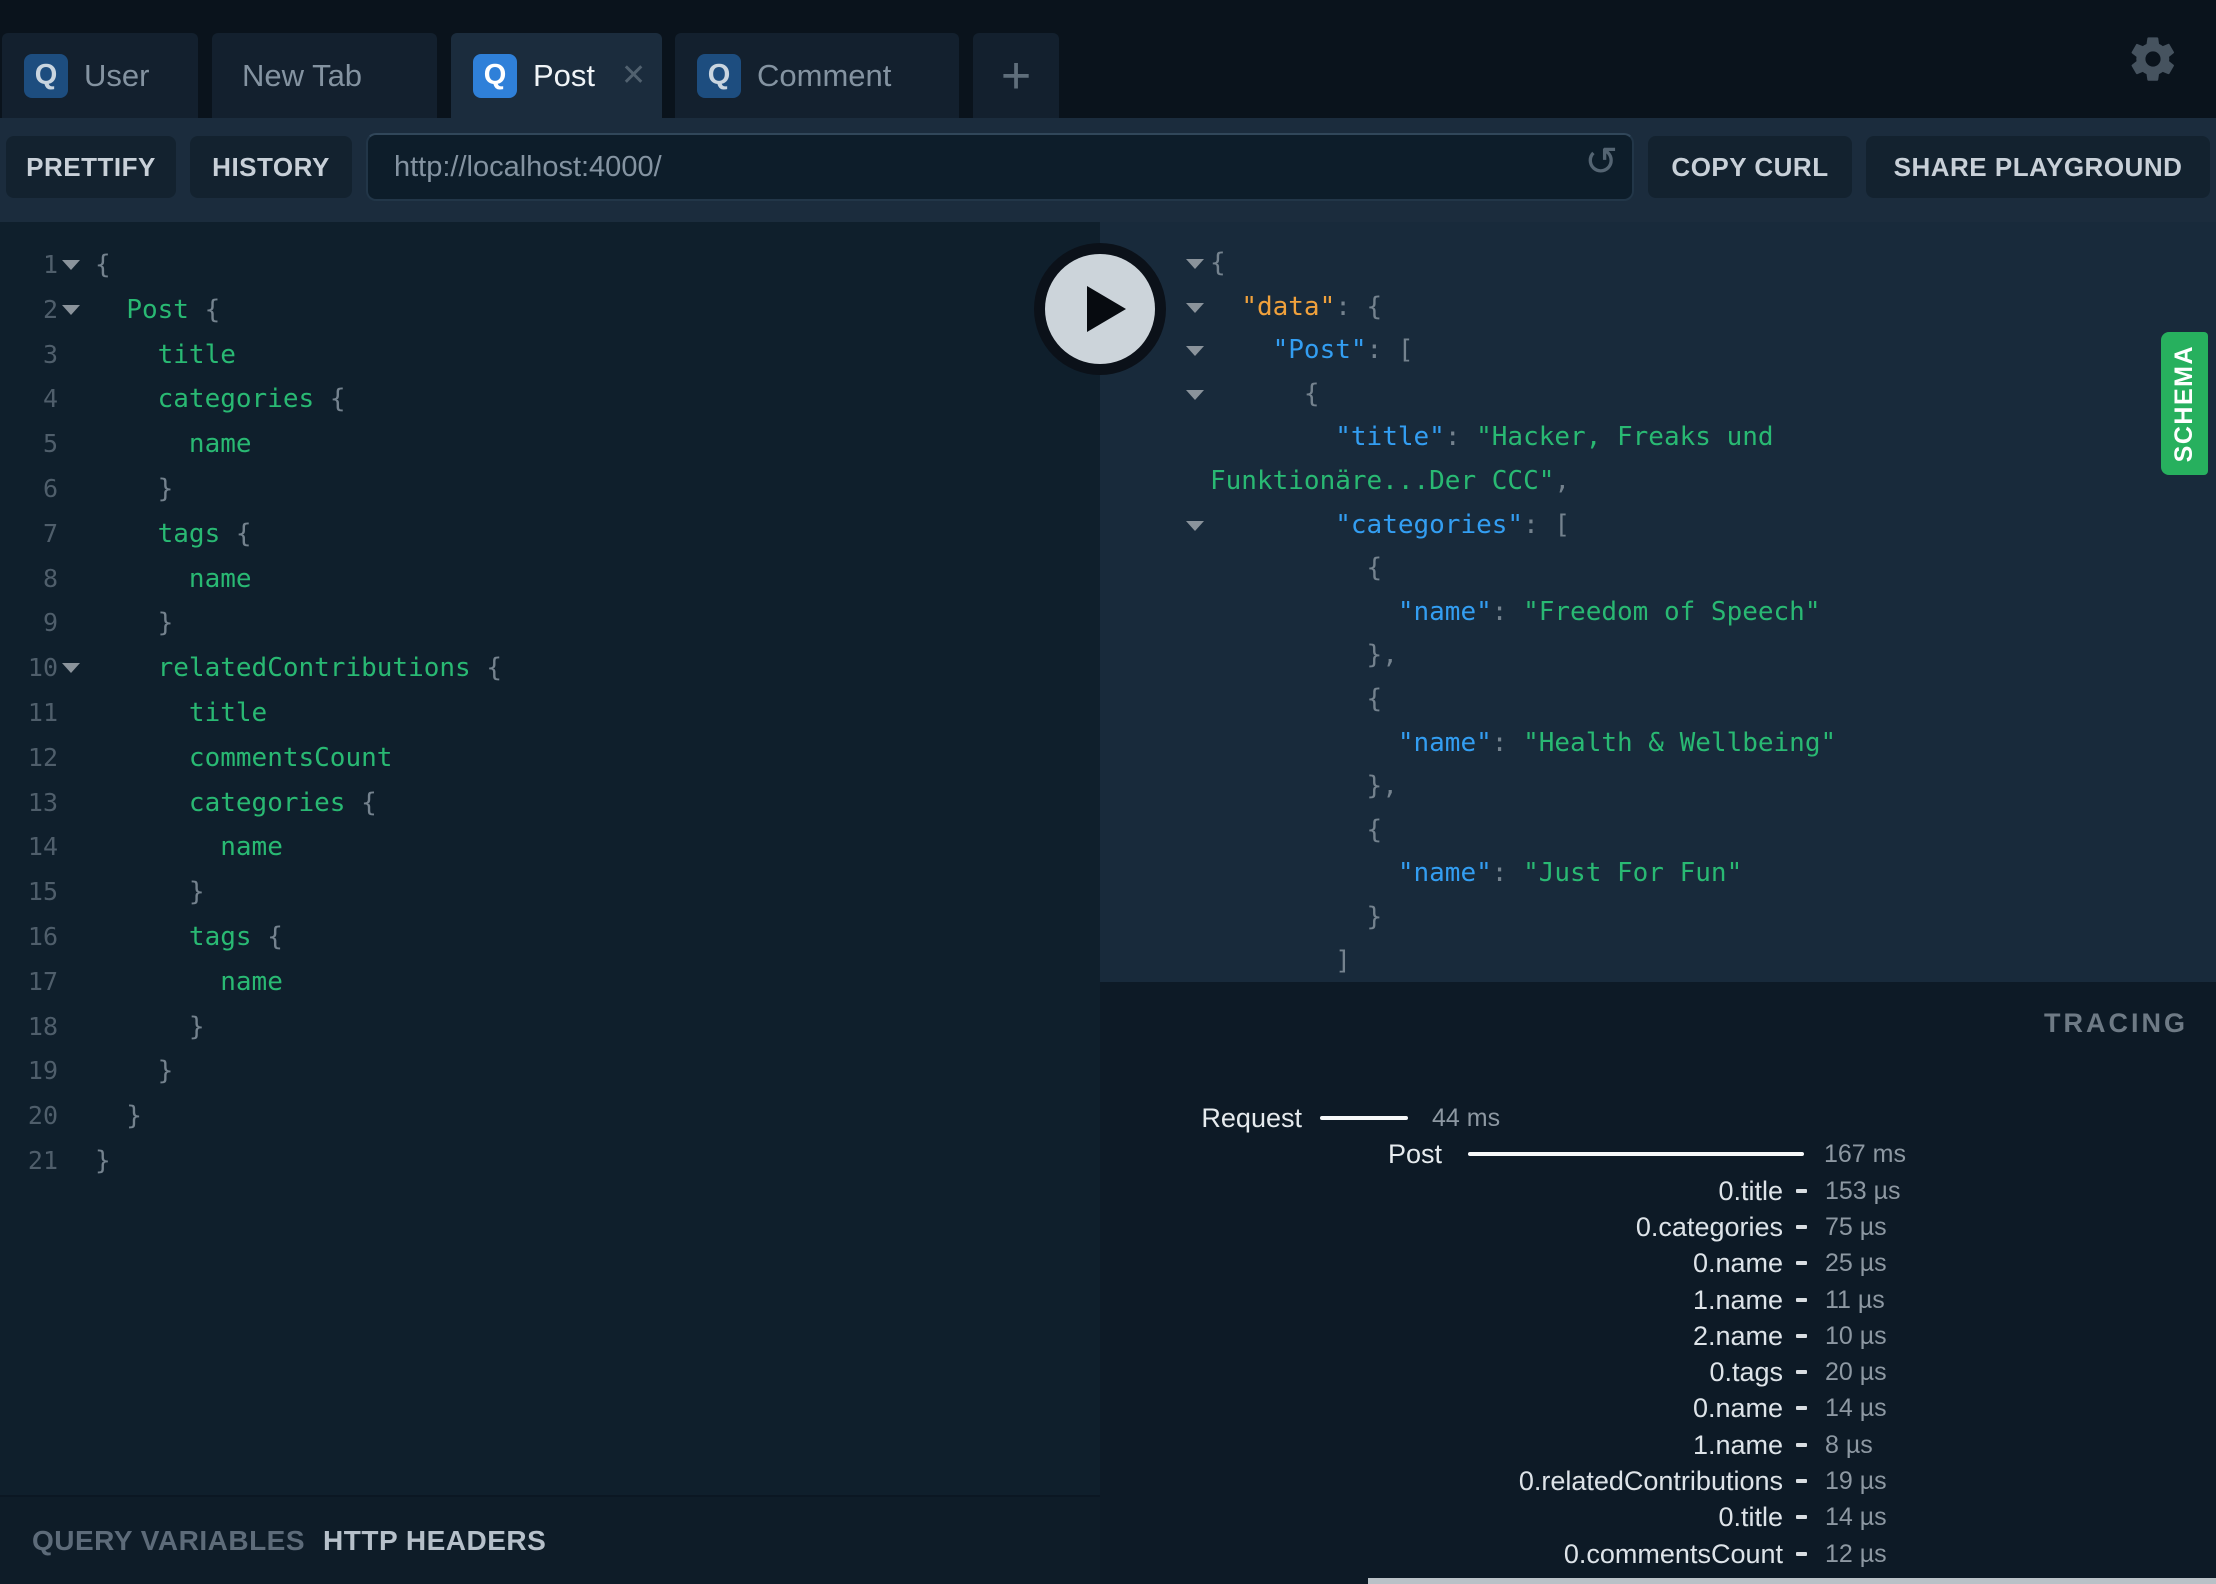 The width and height of the screenshot is (2216, 1584). I want to click on tracing-row: 0.relatedContributions 19 µs, so click(1658, 1481).